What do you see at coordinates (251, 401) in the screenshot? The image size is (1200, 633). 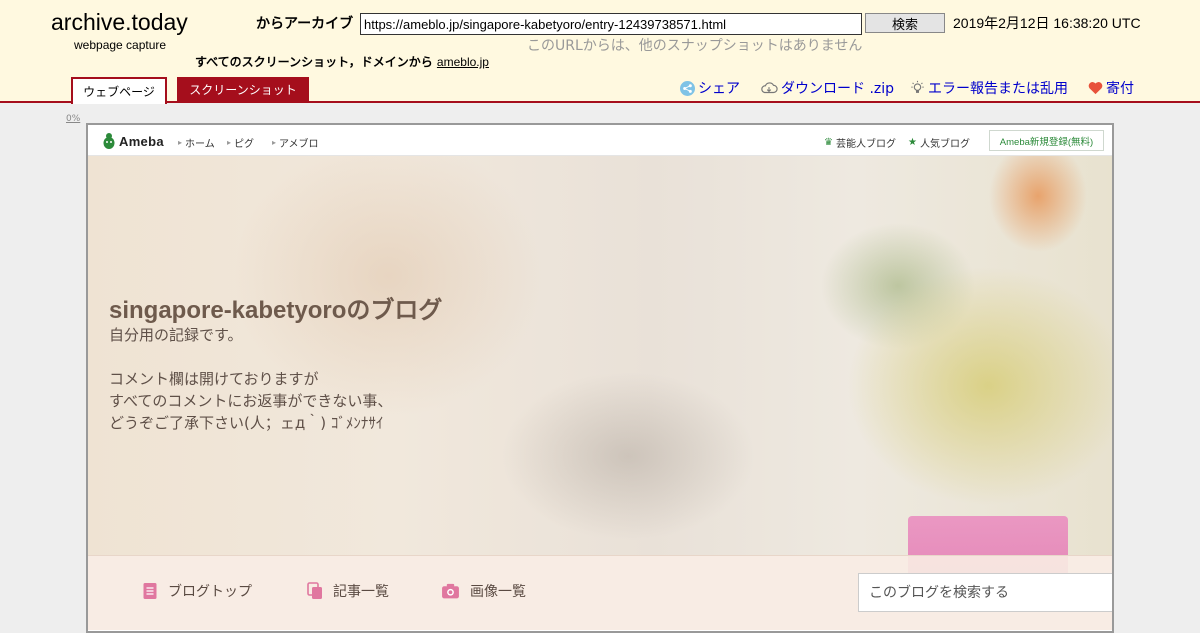 I see `blog-description-line: すべてのコメントにお返事ができない事、` at bounding box center [251, 401].